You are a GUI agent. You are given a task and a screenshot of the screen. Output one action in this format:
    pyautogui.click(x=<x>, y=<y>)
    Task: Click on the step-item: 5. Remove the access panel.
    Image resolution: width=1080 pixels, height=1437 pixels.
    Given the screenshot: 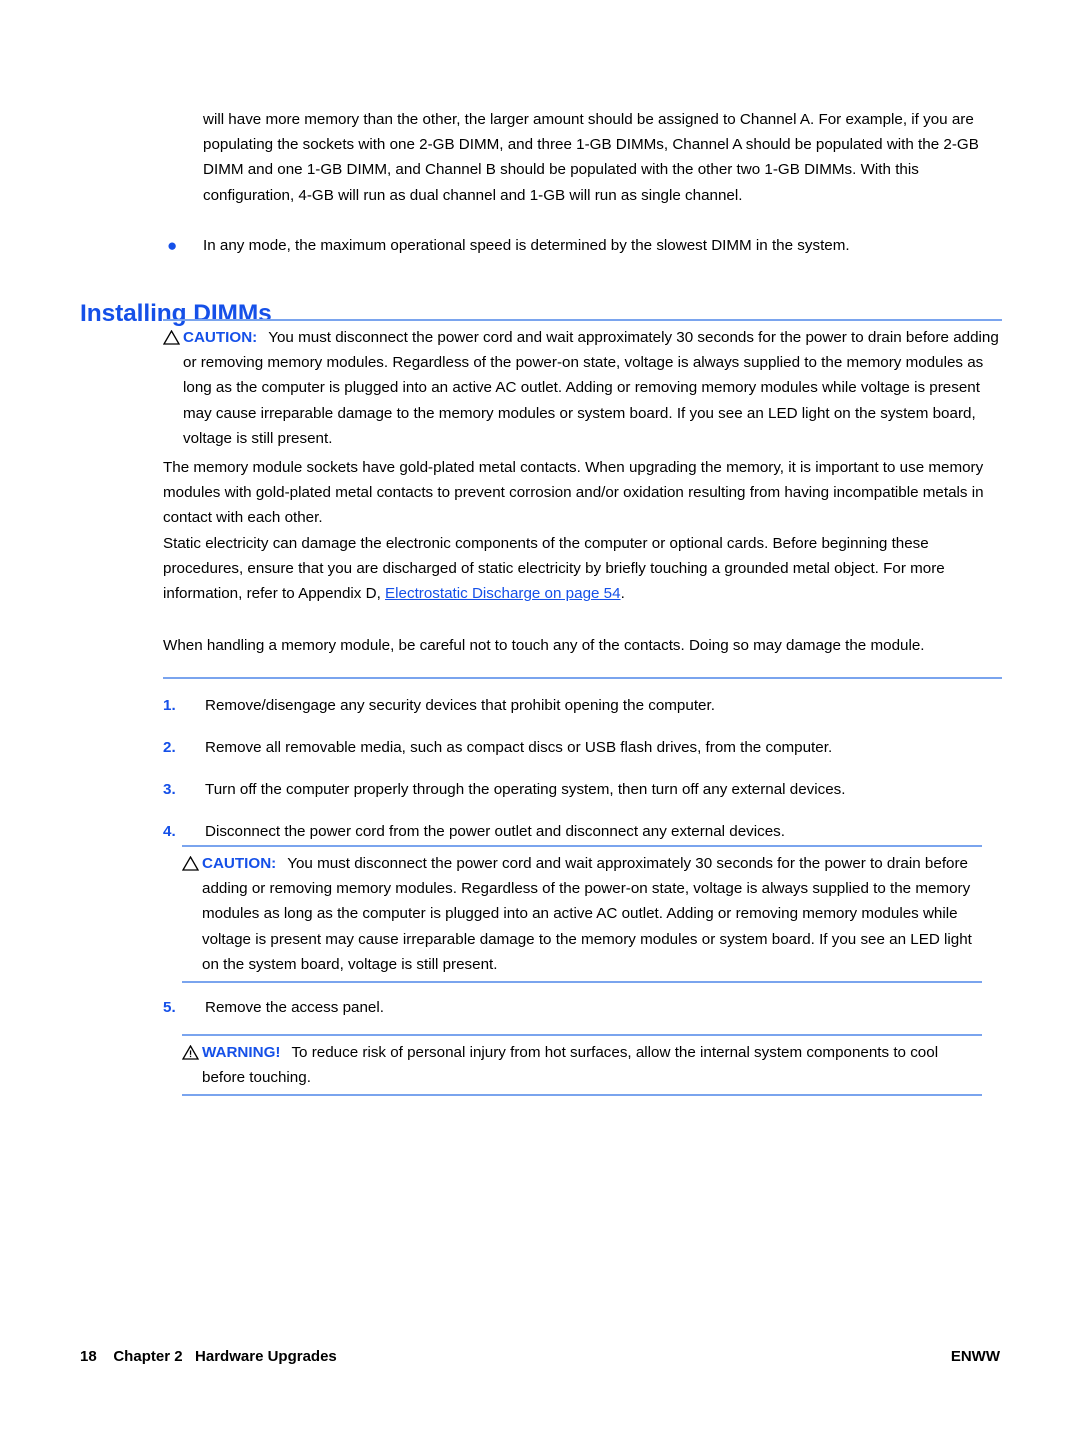 What is the action you would take?
    pyautogui.click(x=578, y=1007)
    